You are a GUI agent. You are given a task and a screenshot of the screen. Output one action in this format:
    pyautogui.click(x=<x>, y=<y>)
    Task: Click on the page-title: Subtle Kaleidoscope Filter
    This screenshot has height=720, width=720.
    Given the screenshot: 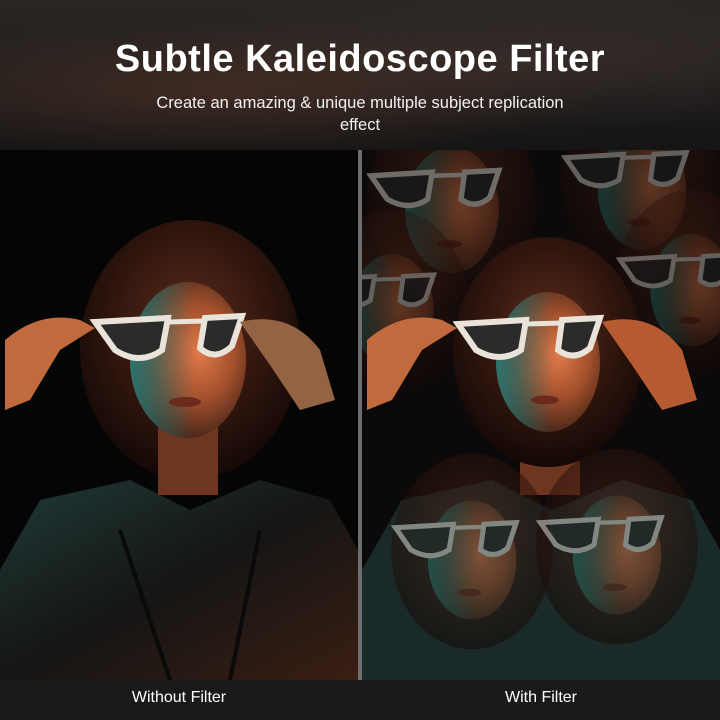 What is the action you would take?
    pyautogui.click(x=360, y=59)
    